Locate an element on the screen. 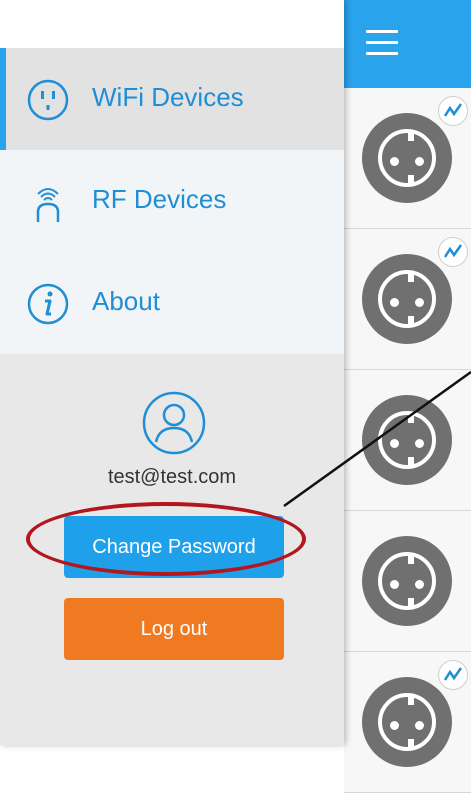  drawer-header is located at coordinates (172, 24).